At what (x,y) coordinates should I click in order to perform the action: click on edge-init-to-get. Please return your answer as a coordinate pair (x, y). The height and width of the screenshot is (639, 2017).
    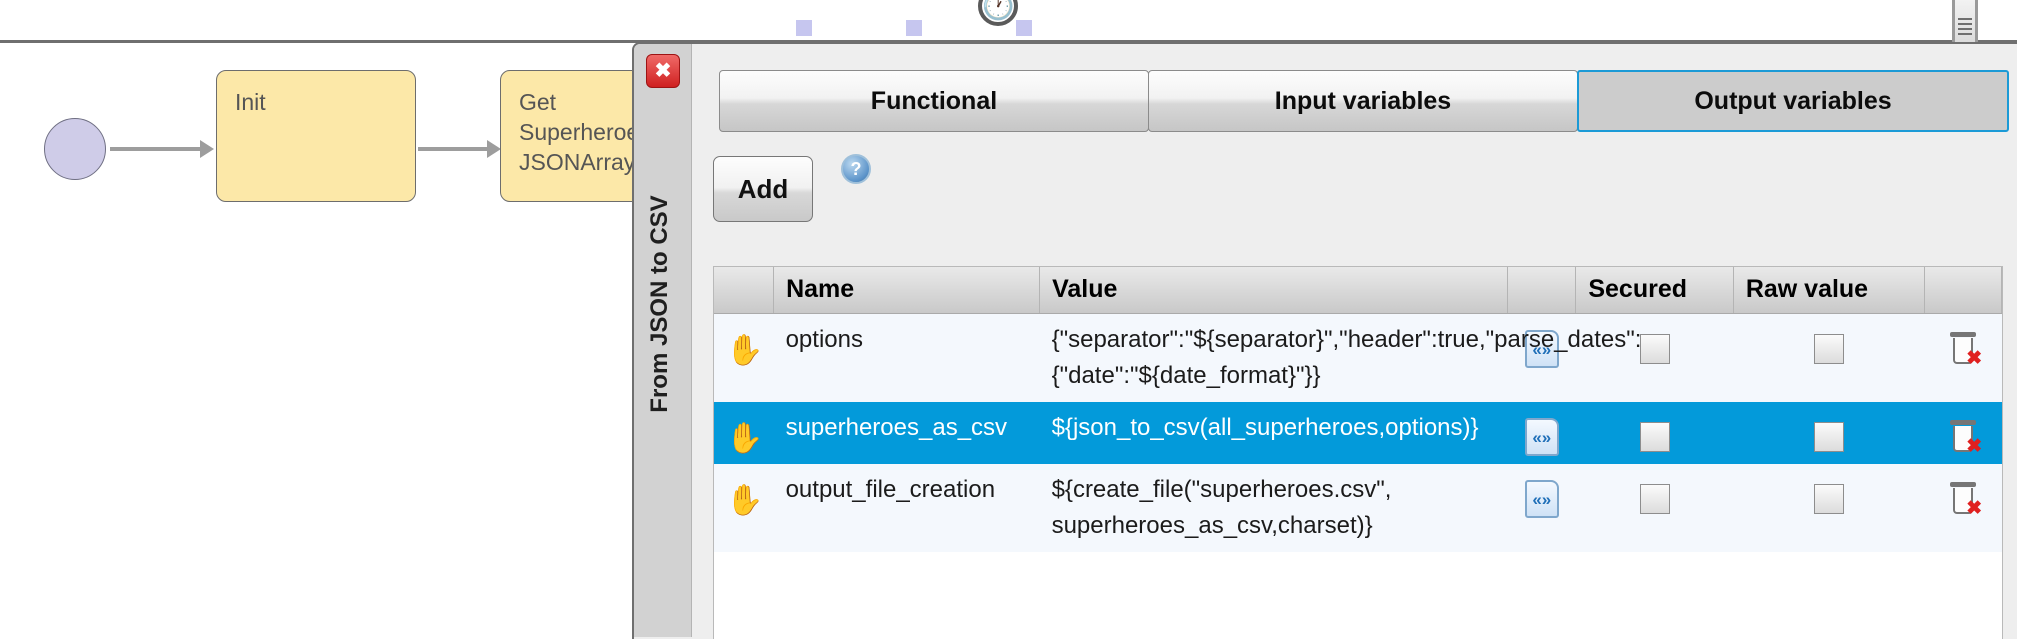
    Looking at the image, I should click on (454, 149).